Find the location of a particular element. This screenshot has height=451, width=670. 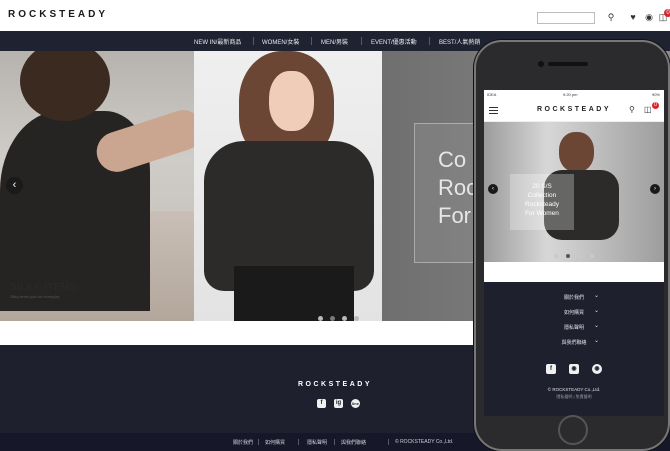

prev-slide-button: ‹ is located at coordinates (14, 185).